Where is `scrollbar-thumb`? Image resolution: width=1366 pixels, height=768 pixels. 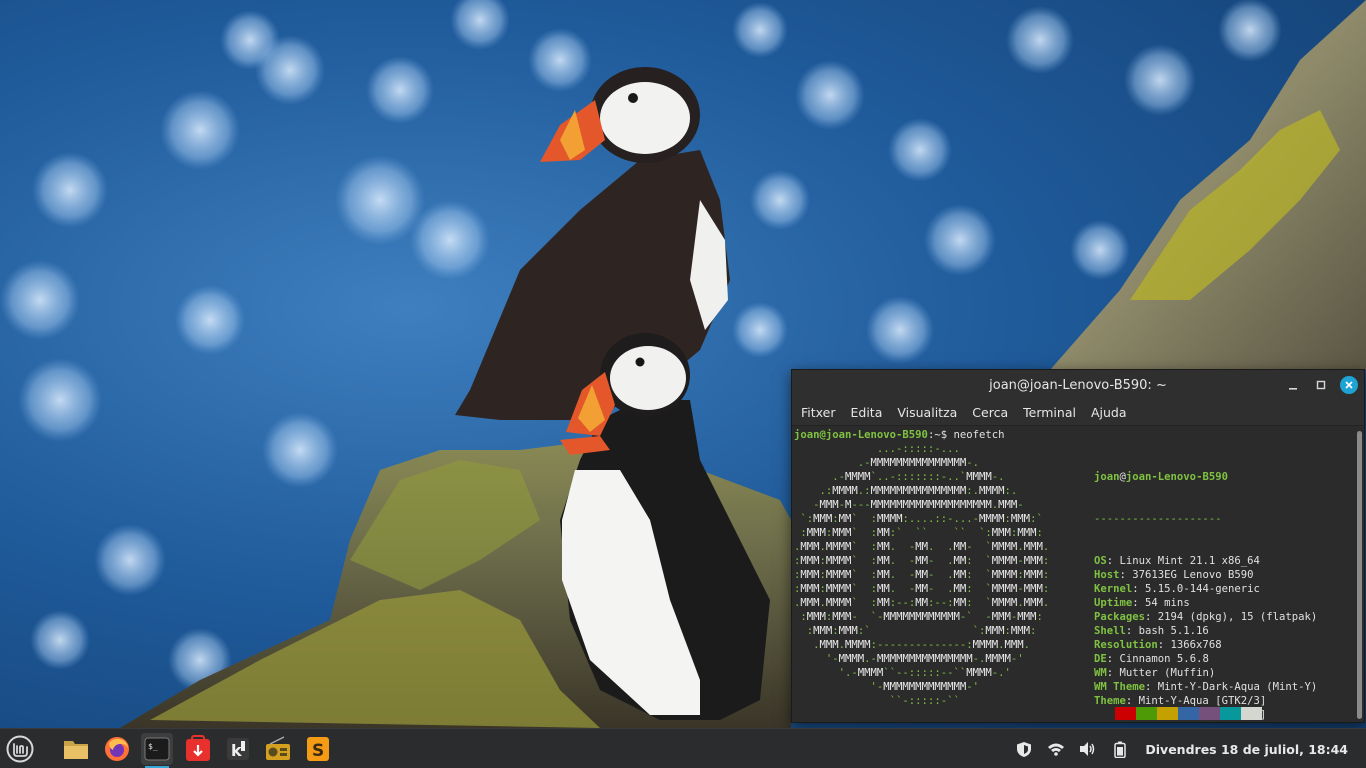 scrollbar-thumb is located at coordinates (1359, 575).